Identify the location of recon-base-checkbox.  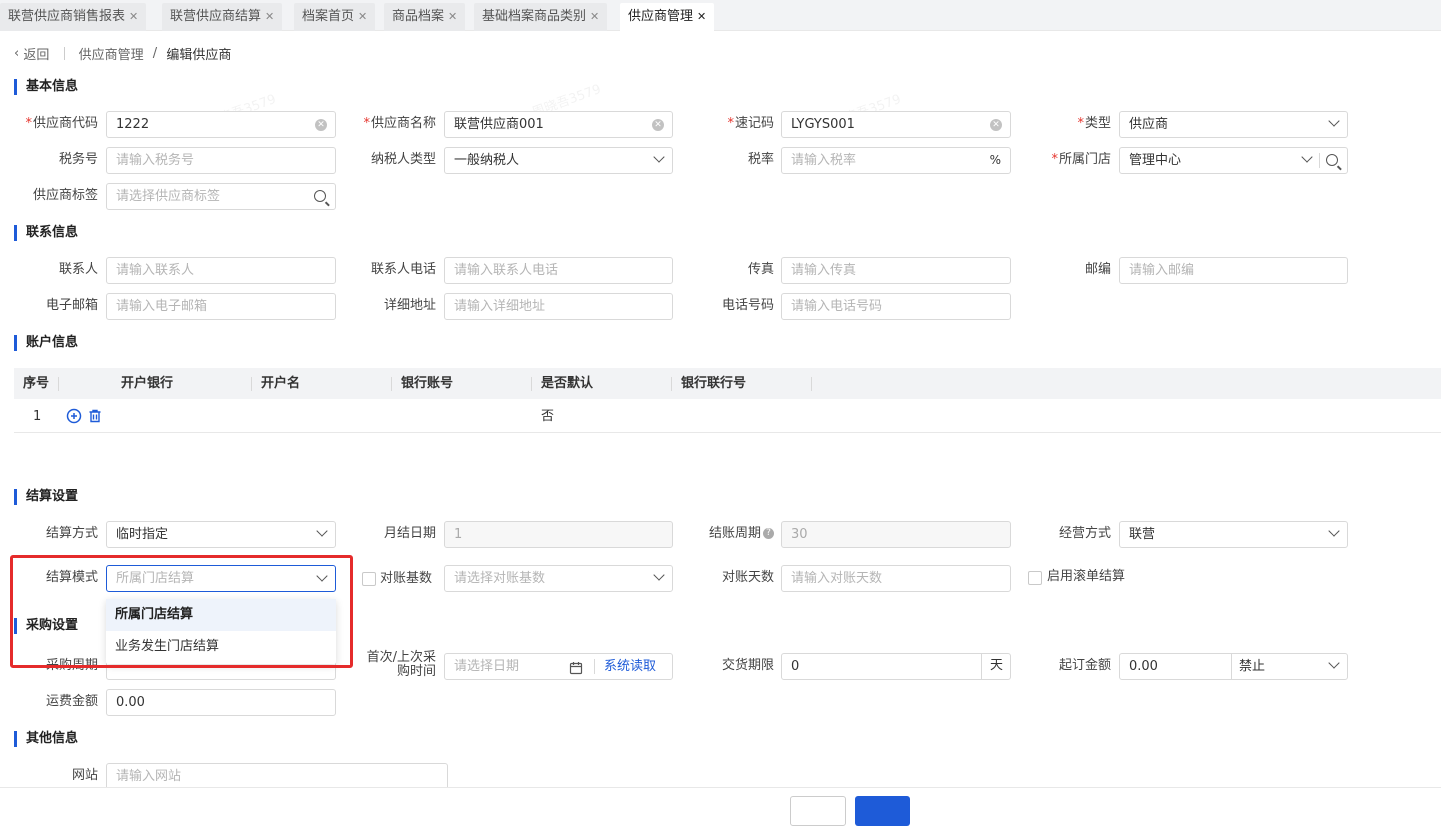
(369, 579).